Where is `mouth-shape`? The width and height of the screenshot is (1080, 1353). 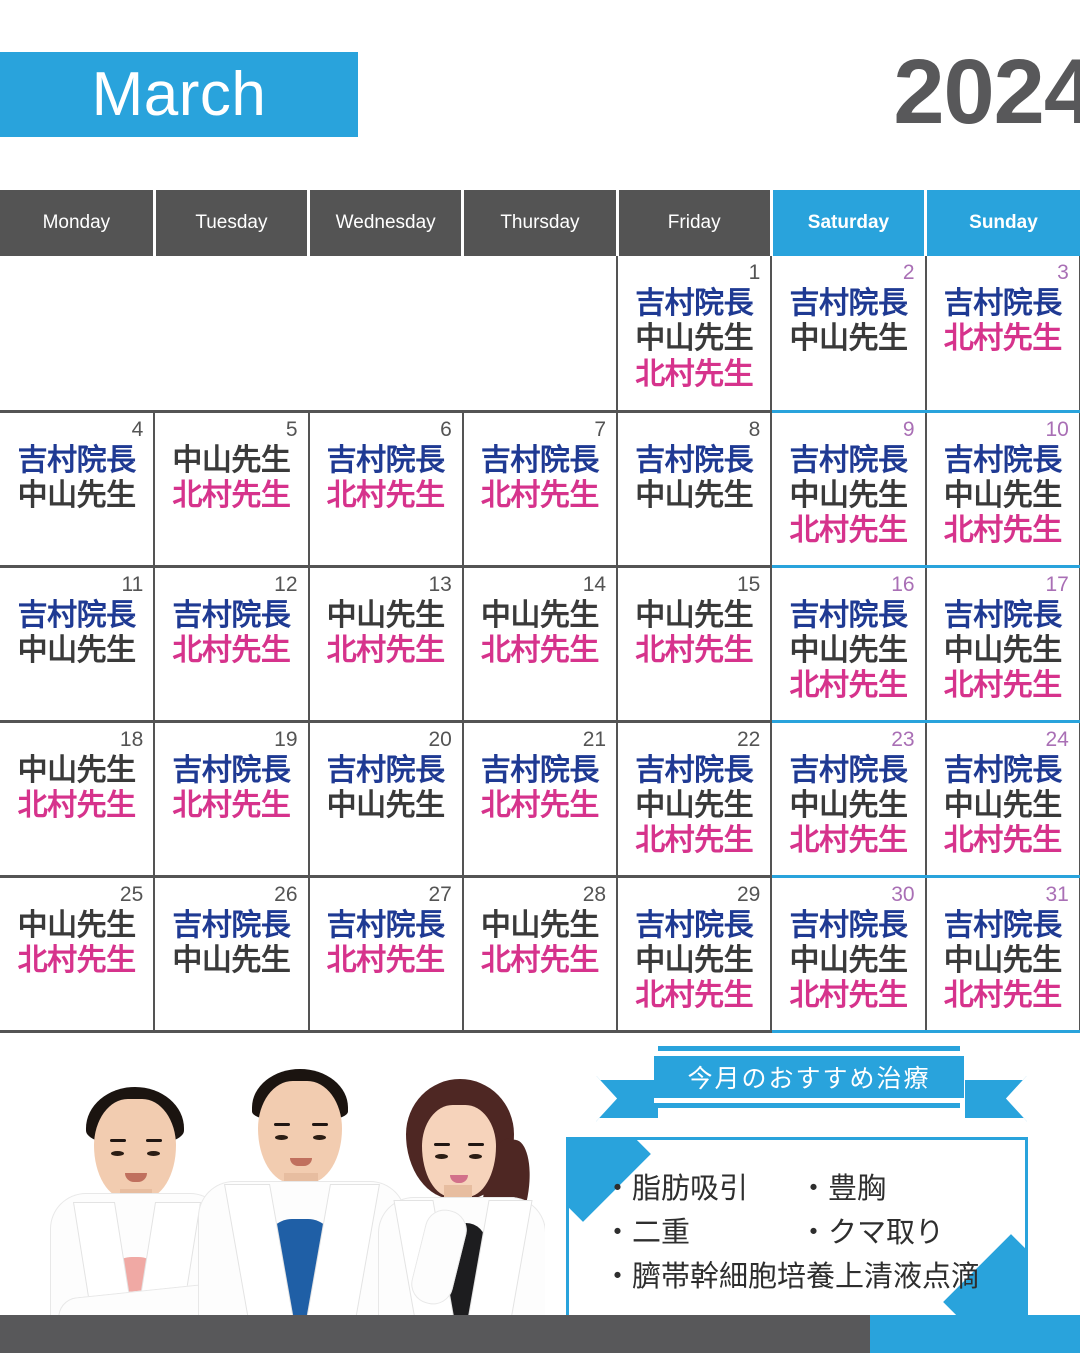
mouth-shape is located at coordinates (136, 1177).